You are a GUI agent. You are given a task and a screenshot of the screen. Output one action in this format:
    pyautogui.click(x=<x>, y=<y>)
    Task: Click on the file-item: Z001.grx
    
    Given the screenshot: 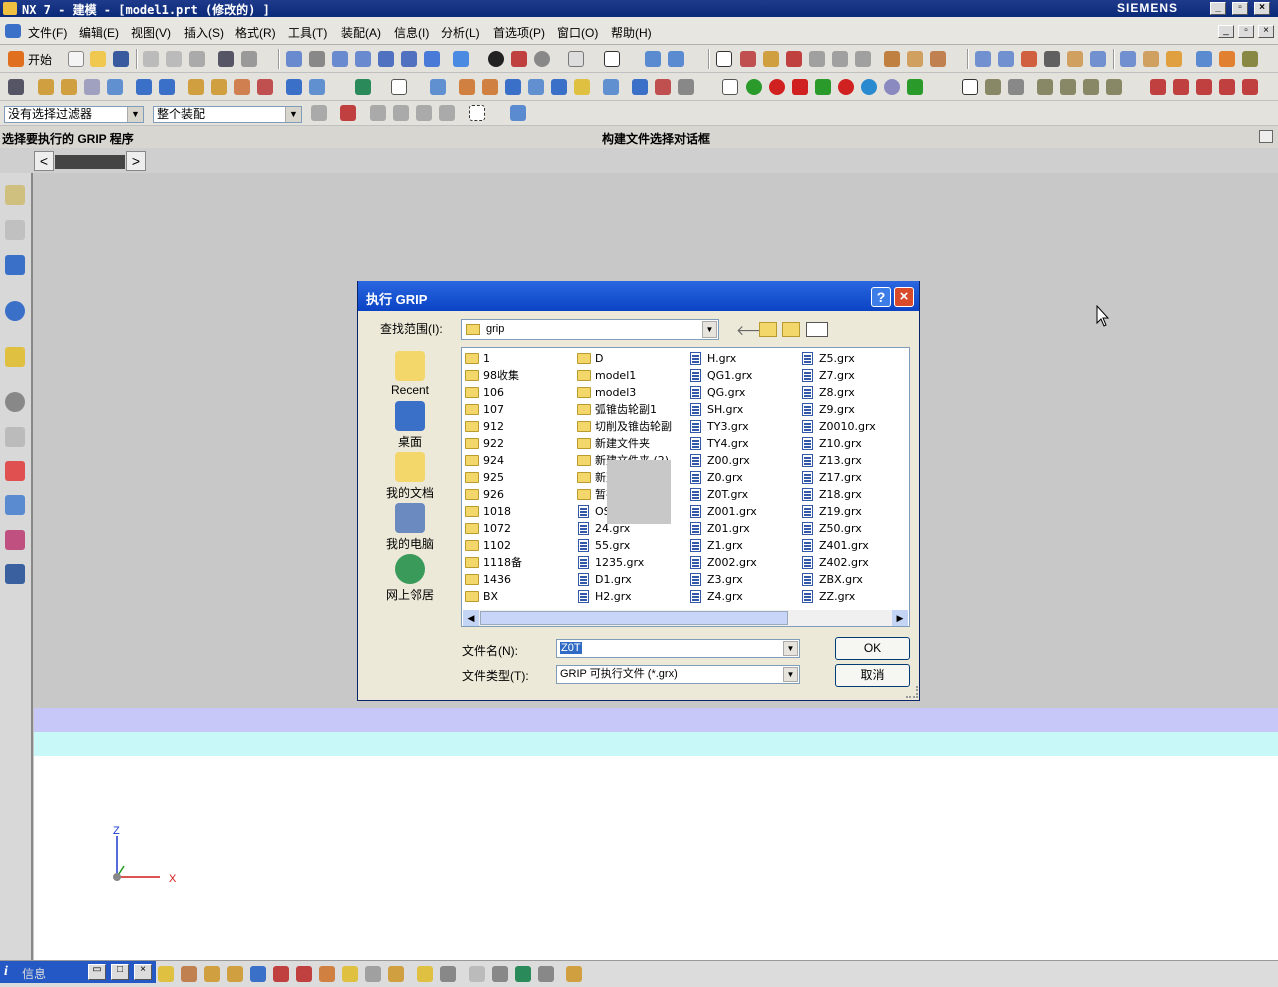 What is the action you would take?
    pyautogui.click(x=743, y=511)
    